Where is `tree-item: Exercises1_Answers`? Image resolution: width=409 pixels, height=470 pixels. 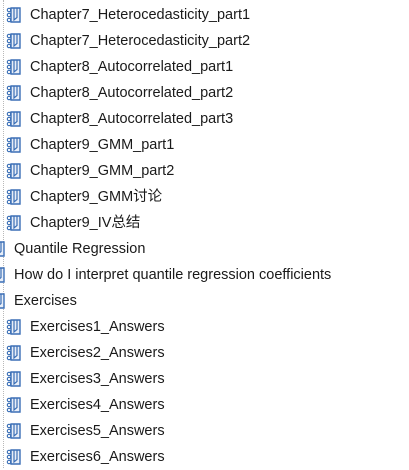
tree-item: Exercises1_Answers is located at coordinates (84, 327).